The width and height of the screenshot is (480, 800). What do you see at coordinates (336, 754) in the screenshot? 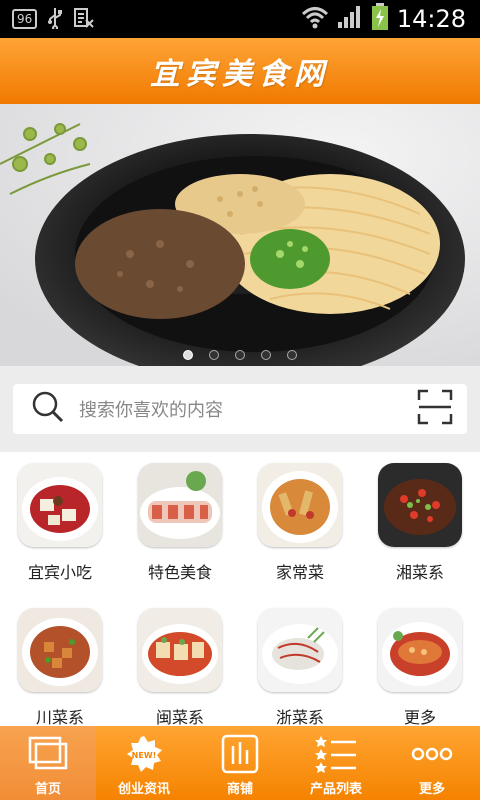
I see `star-list-icon` at bounding box center [336, 754].